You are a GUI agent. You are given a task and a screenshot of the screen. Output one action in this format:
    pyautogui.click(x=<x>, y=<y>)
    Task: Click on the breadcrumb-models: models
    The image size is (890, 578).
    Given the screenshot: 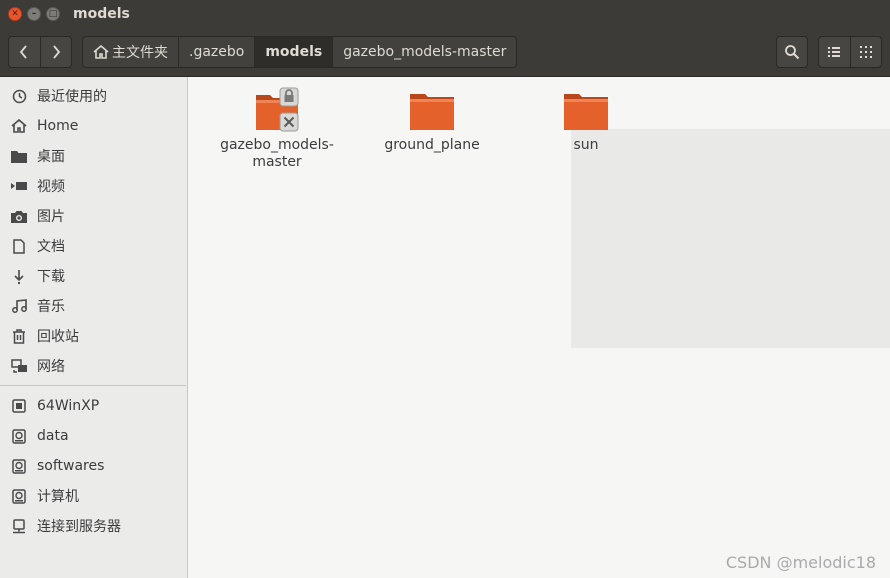 What is the action you would take?
    pyautogui.click(x=294, y=52)
    